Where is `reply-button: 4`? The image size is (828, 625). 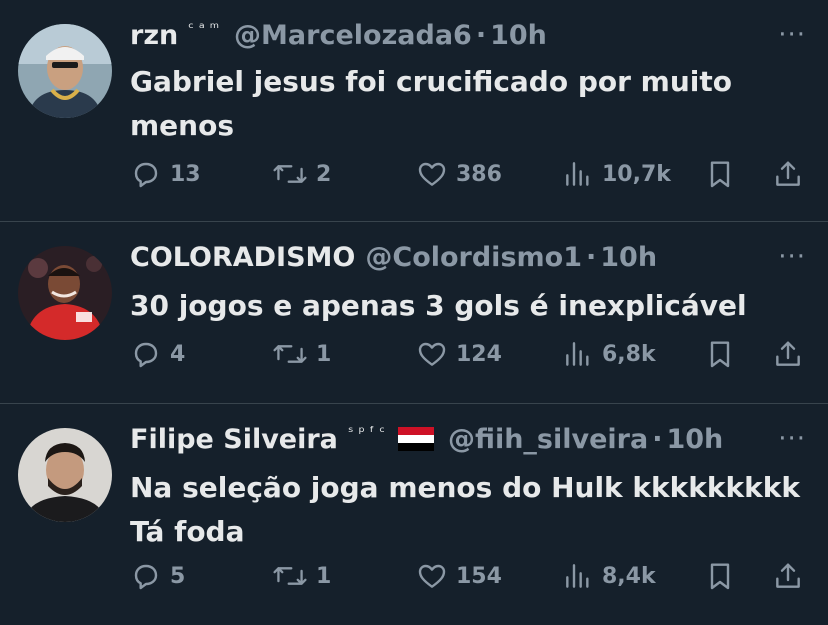 reply-button: 4 is located at coordinates (157, 354).